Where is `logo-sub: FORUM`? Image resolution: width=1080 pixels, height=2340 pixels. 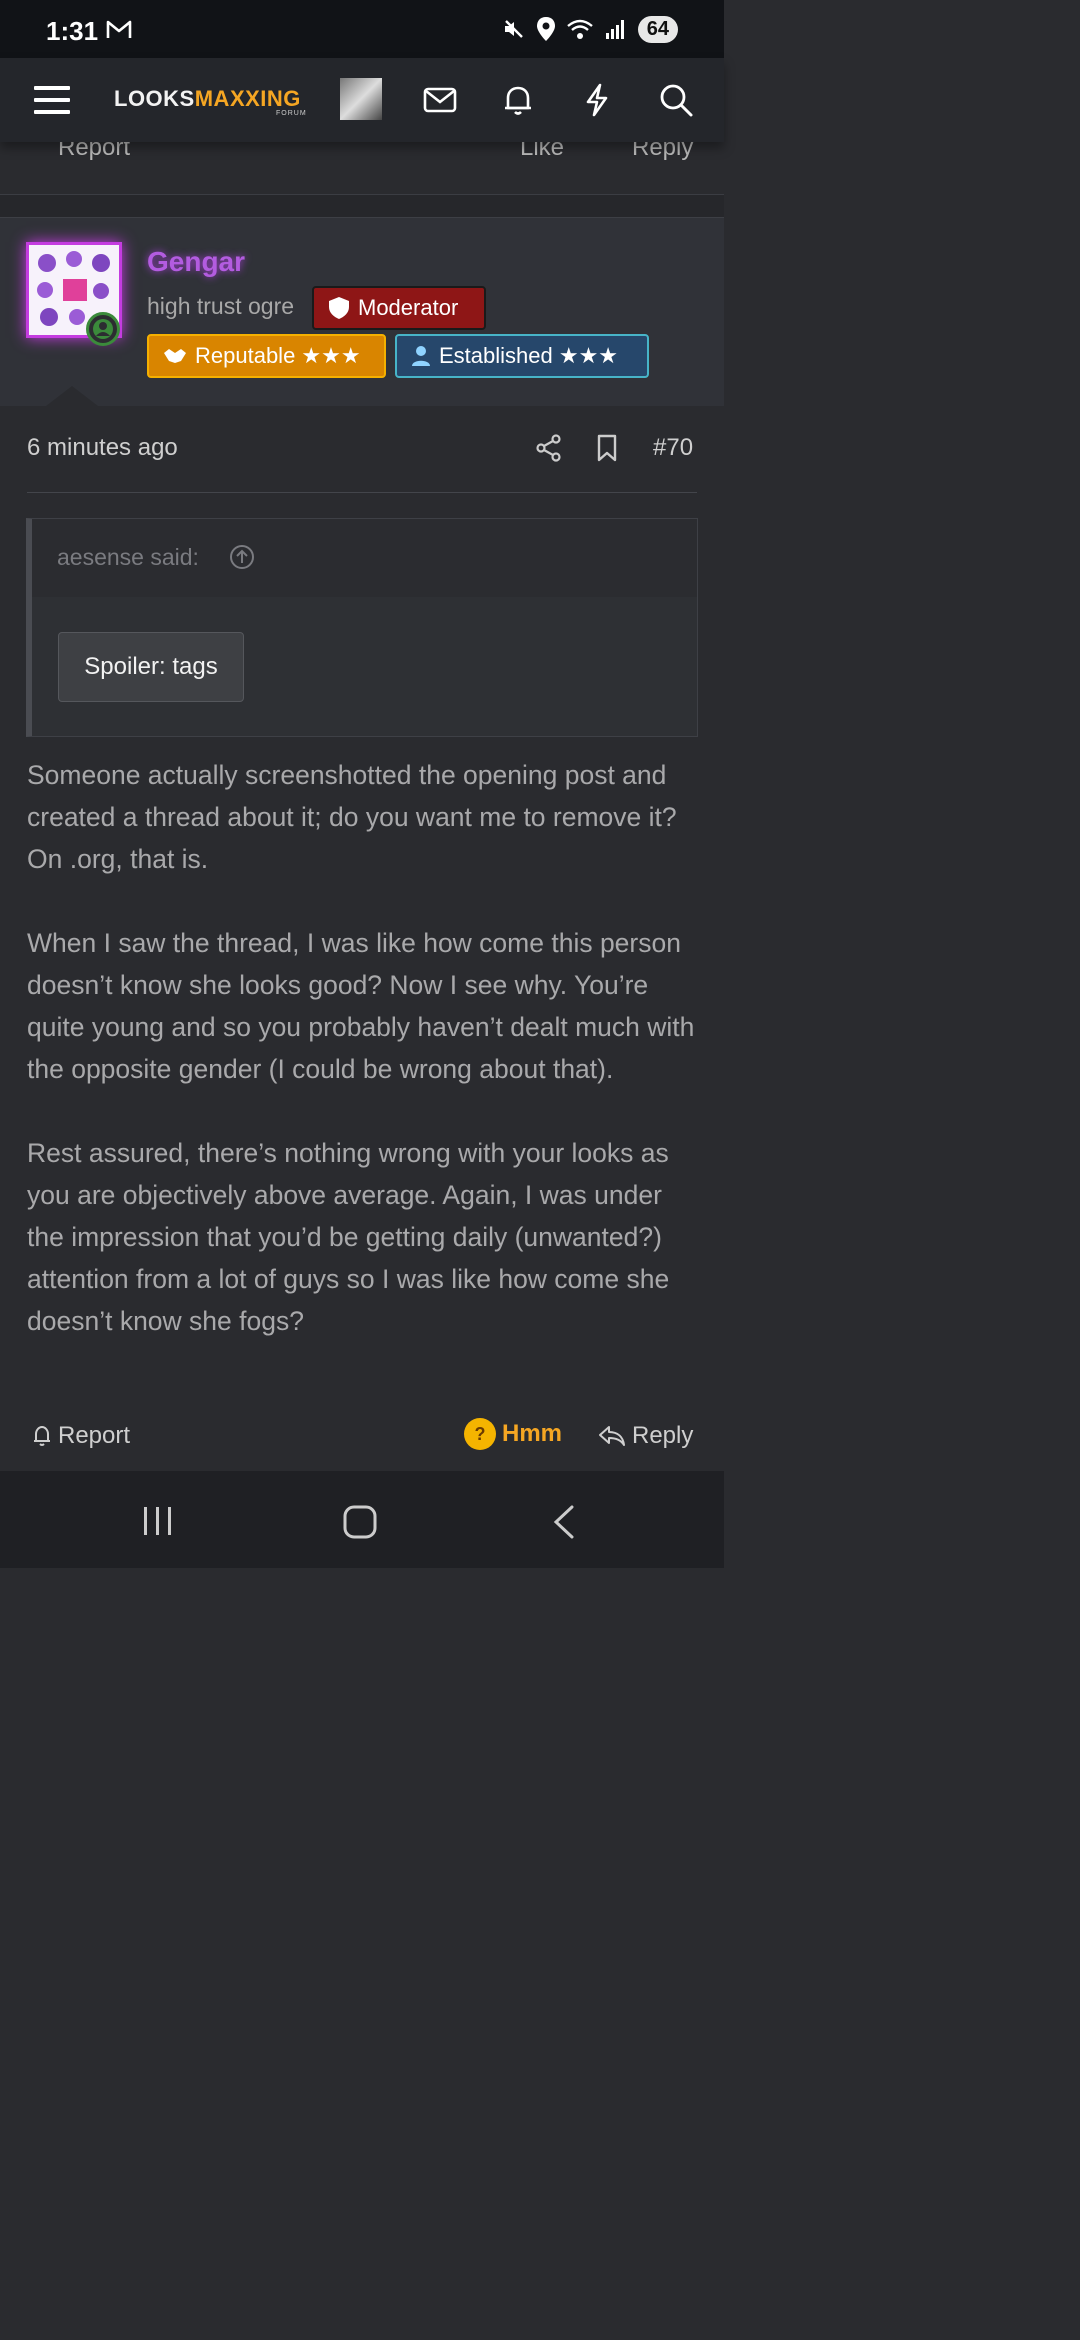
logo-sub: FORUM is located at coordinates (291, 113).